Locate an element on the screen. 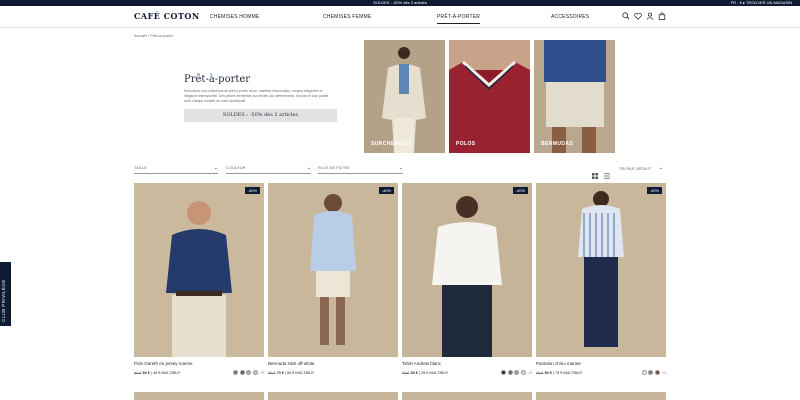  filter-label: COULEUR is located at coordinates (236, 167).